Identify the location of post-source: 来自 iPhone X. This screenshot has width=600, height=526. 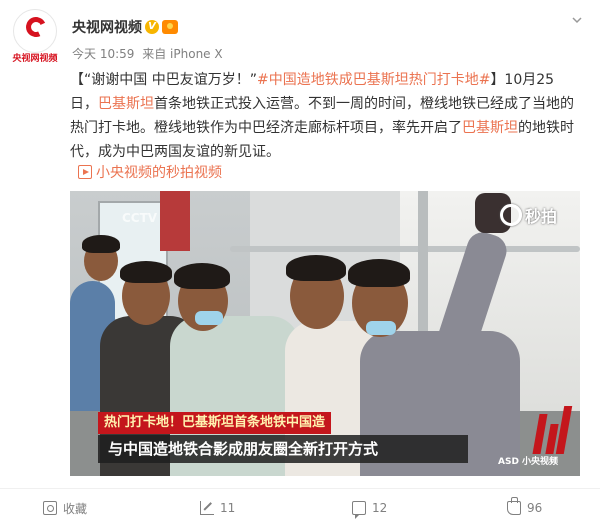
(182, 54).